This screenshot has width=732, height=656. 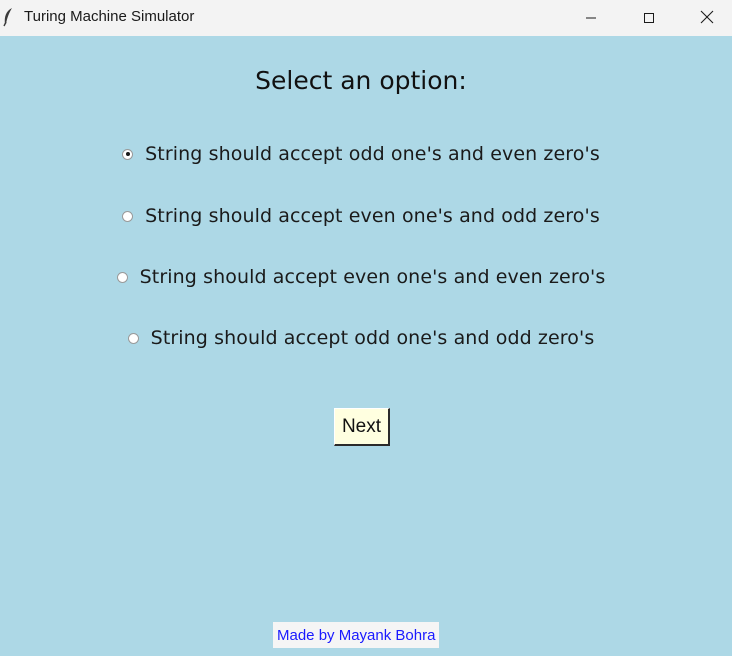 I want to click on close-button, so click(x=705, y=18).